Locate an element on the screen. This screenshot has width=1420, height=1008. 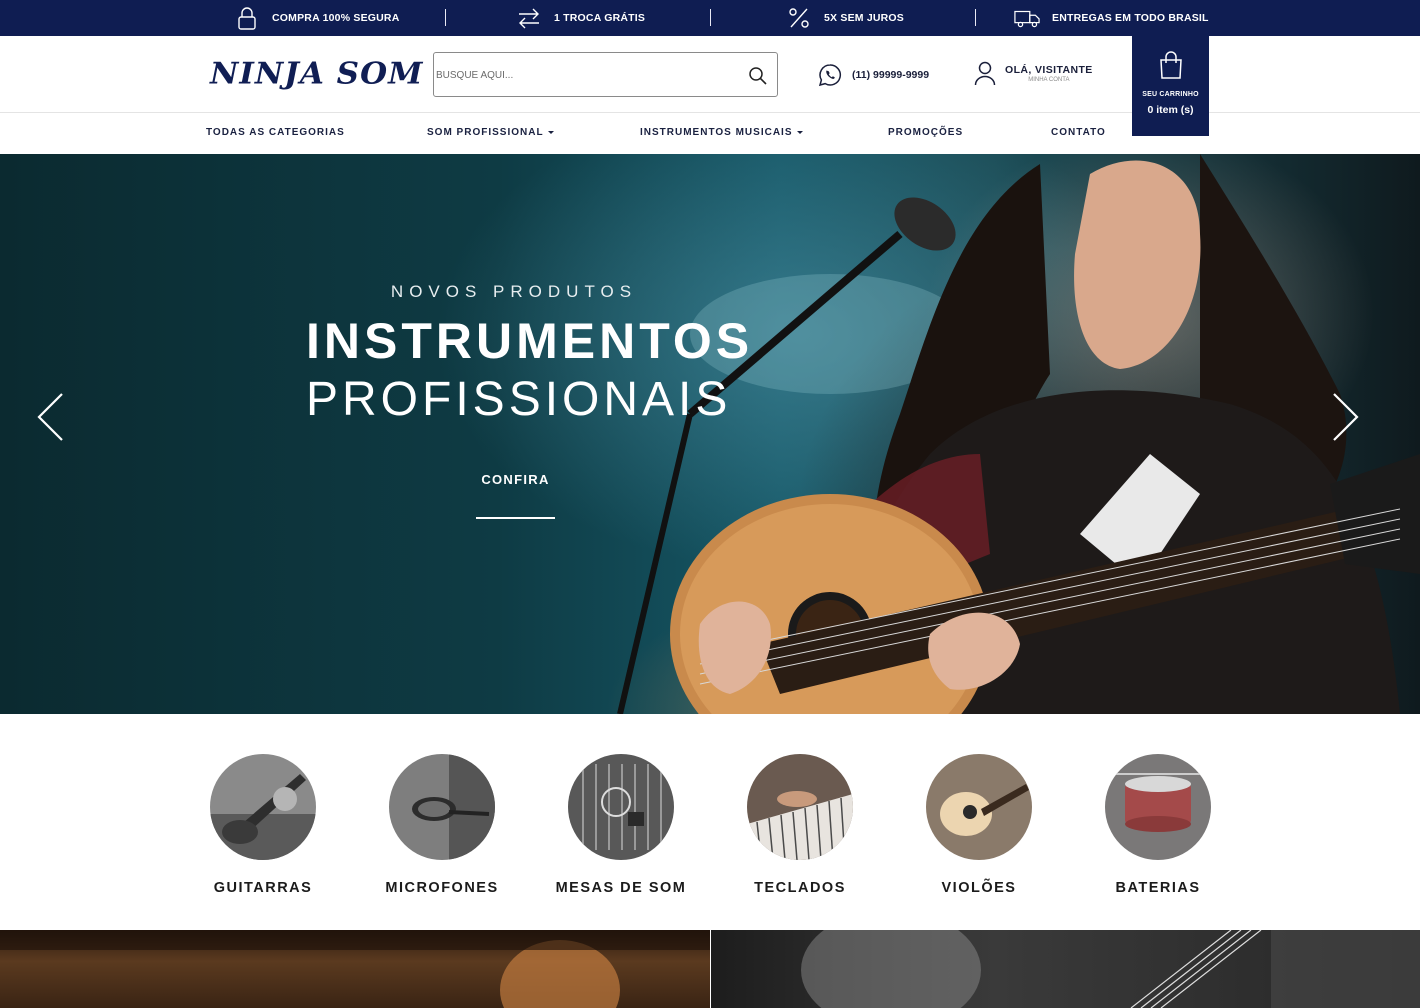
account-sub: MINHA CONTA is located at coordinates (1049, 79).